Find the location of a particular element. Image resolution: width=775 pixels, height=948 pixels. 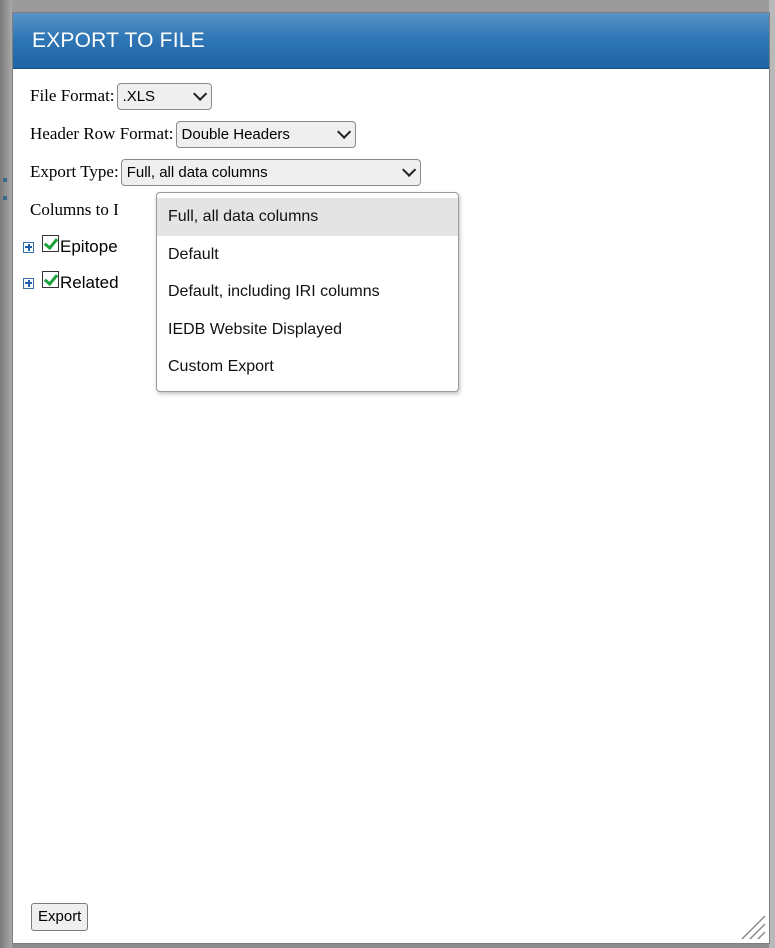

export-type-value: Full, all data columns is located at coordinates (197, 172).